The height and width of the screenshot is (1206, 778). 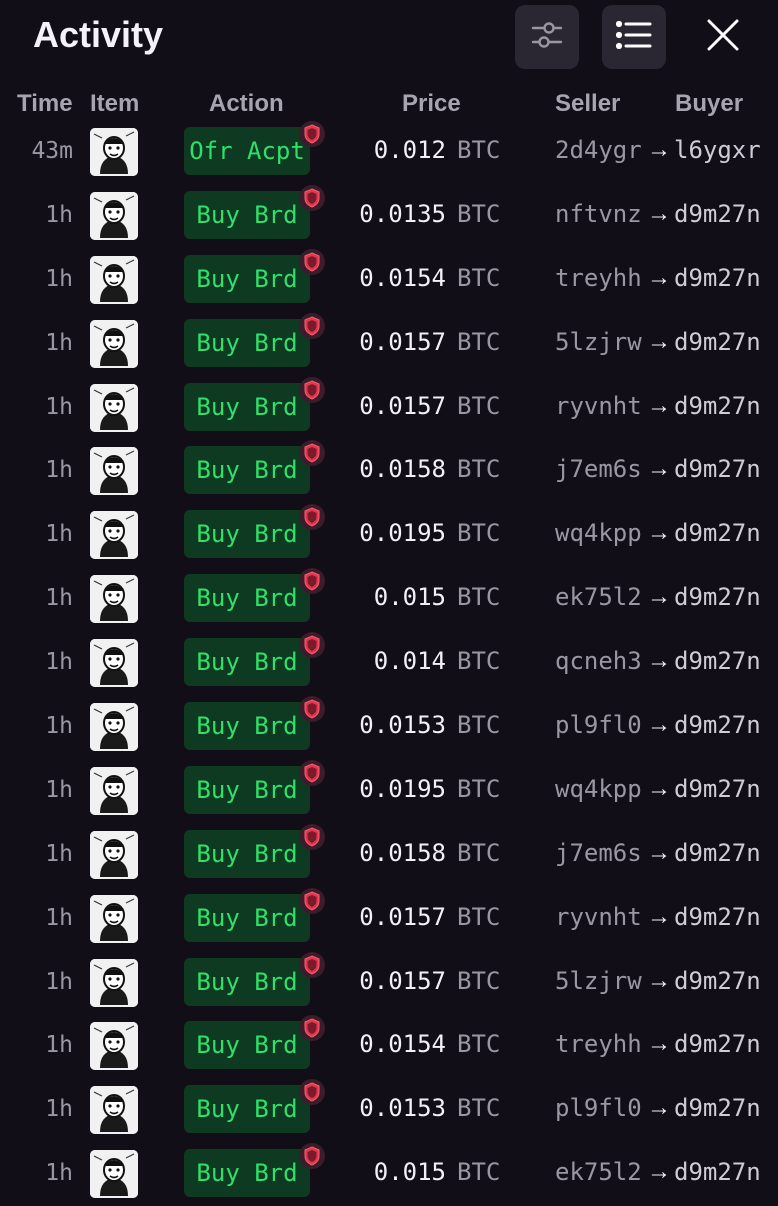 I want to click on seller-link: nftvnz, so click(x=598, y=214).